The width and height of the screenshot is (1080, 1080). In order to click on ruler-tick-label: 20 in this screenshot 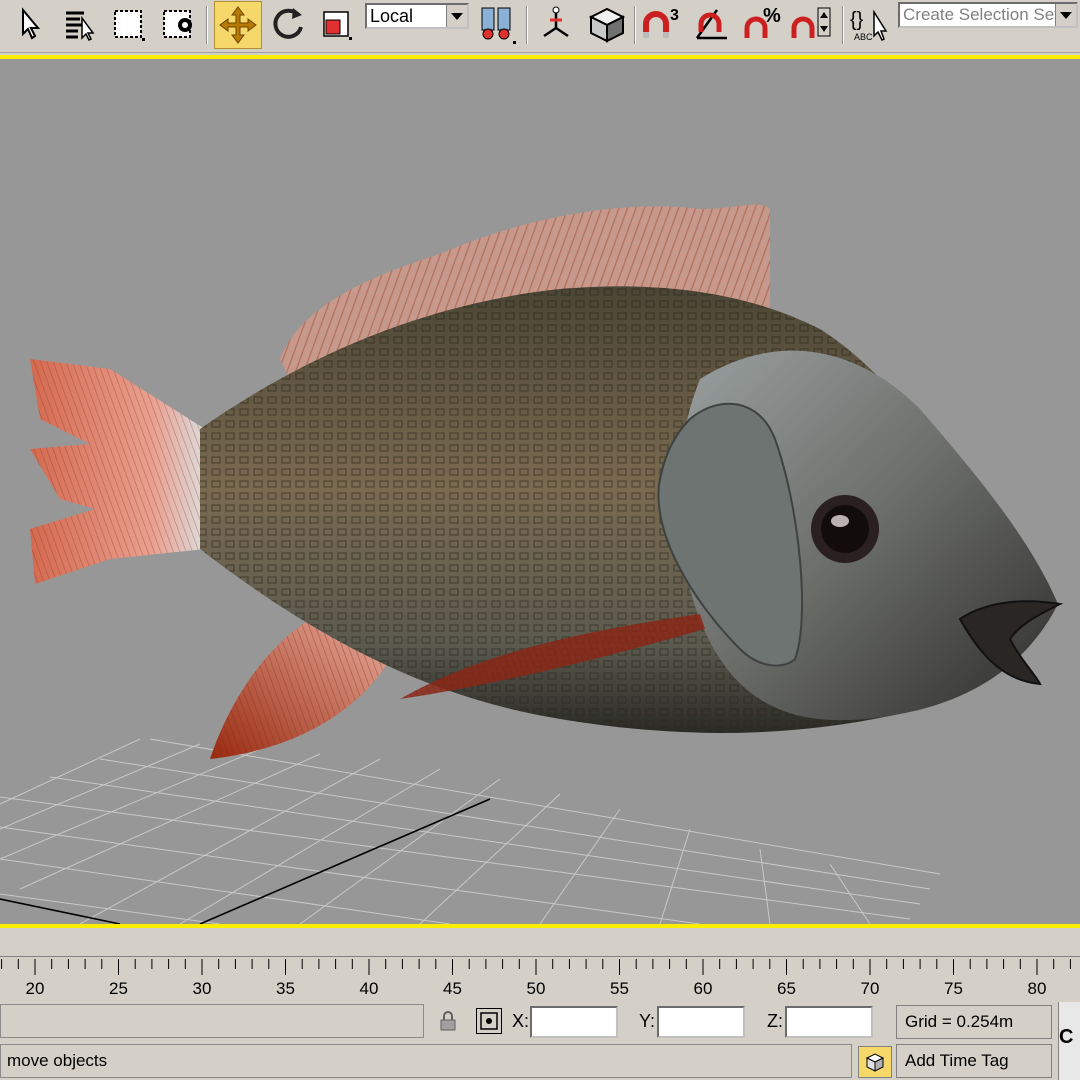, I will do `click(35, 988)`.